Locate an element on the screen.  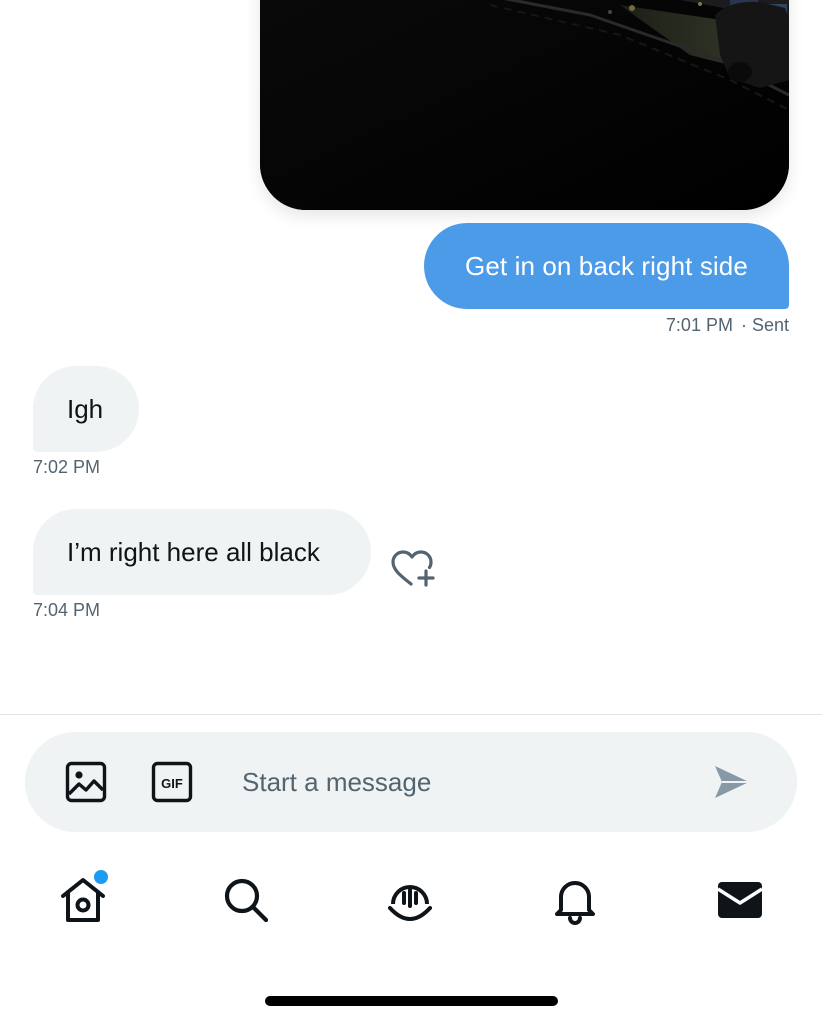
image-icon is located at coordinates (86, 782).